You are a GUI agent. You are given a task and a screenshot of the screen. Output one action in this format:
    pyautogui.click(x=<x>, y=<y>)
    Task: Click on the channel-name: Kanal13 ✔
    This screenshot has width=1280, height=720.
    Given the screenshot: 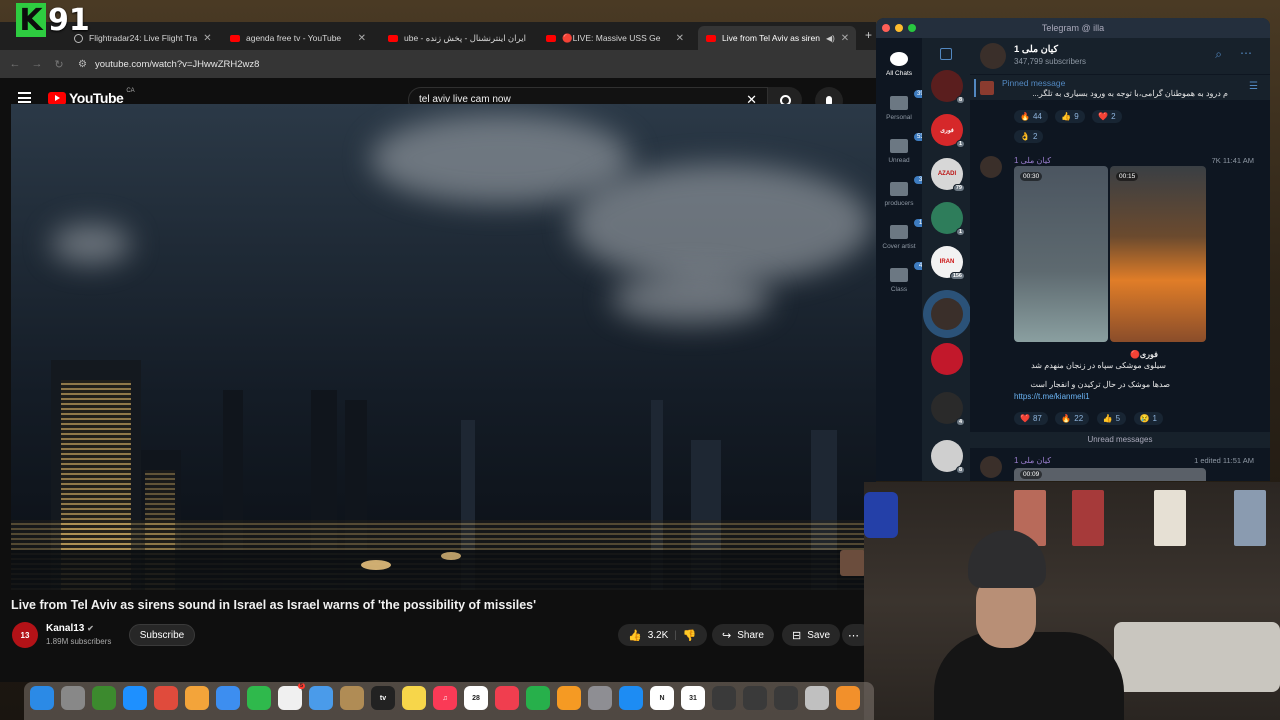 What is the action you would take?
    pyautogui.click(x=70, y=628)
    